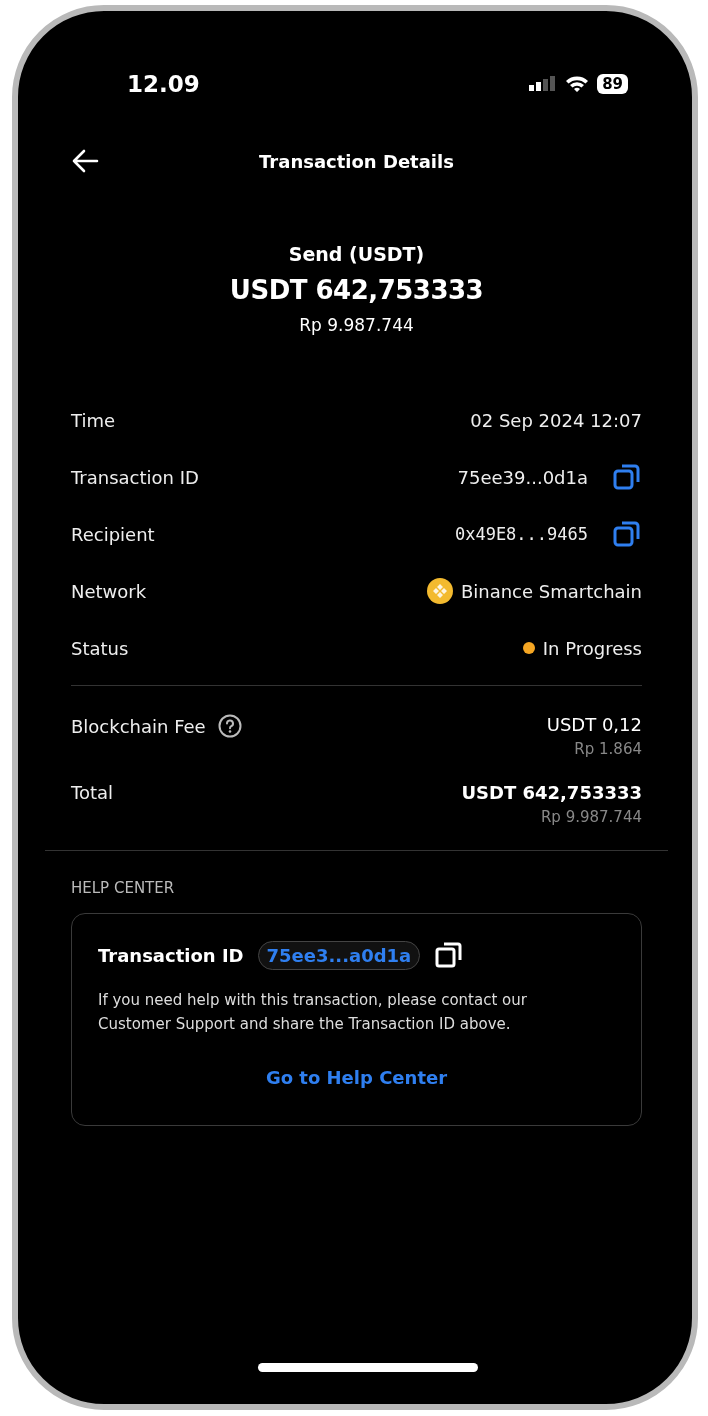 The width and height of the screenshot is (708, 1416). I want to click on status-time: 12.09, so click(163, 84).